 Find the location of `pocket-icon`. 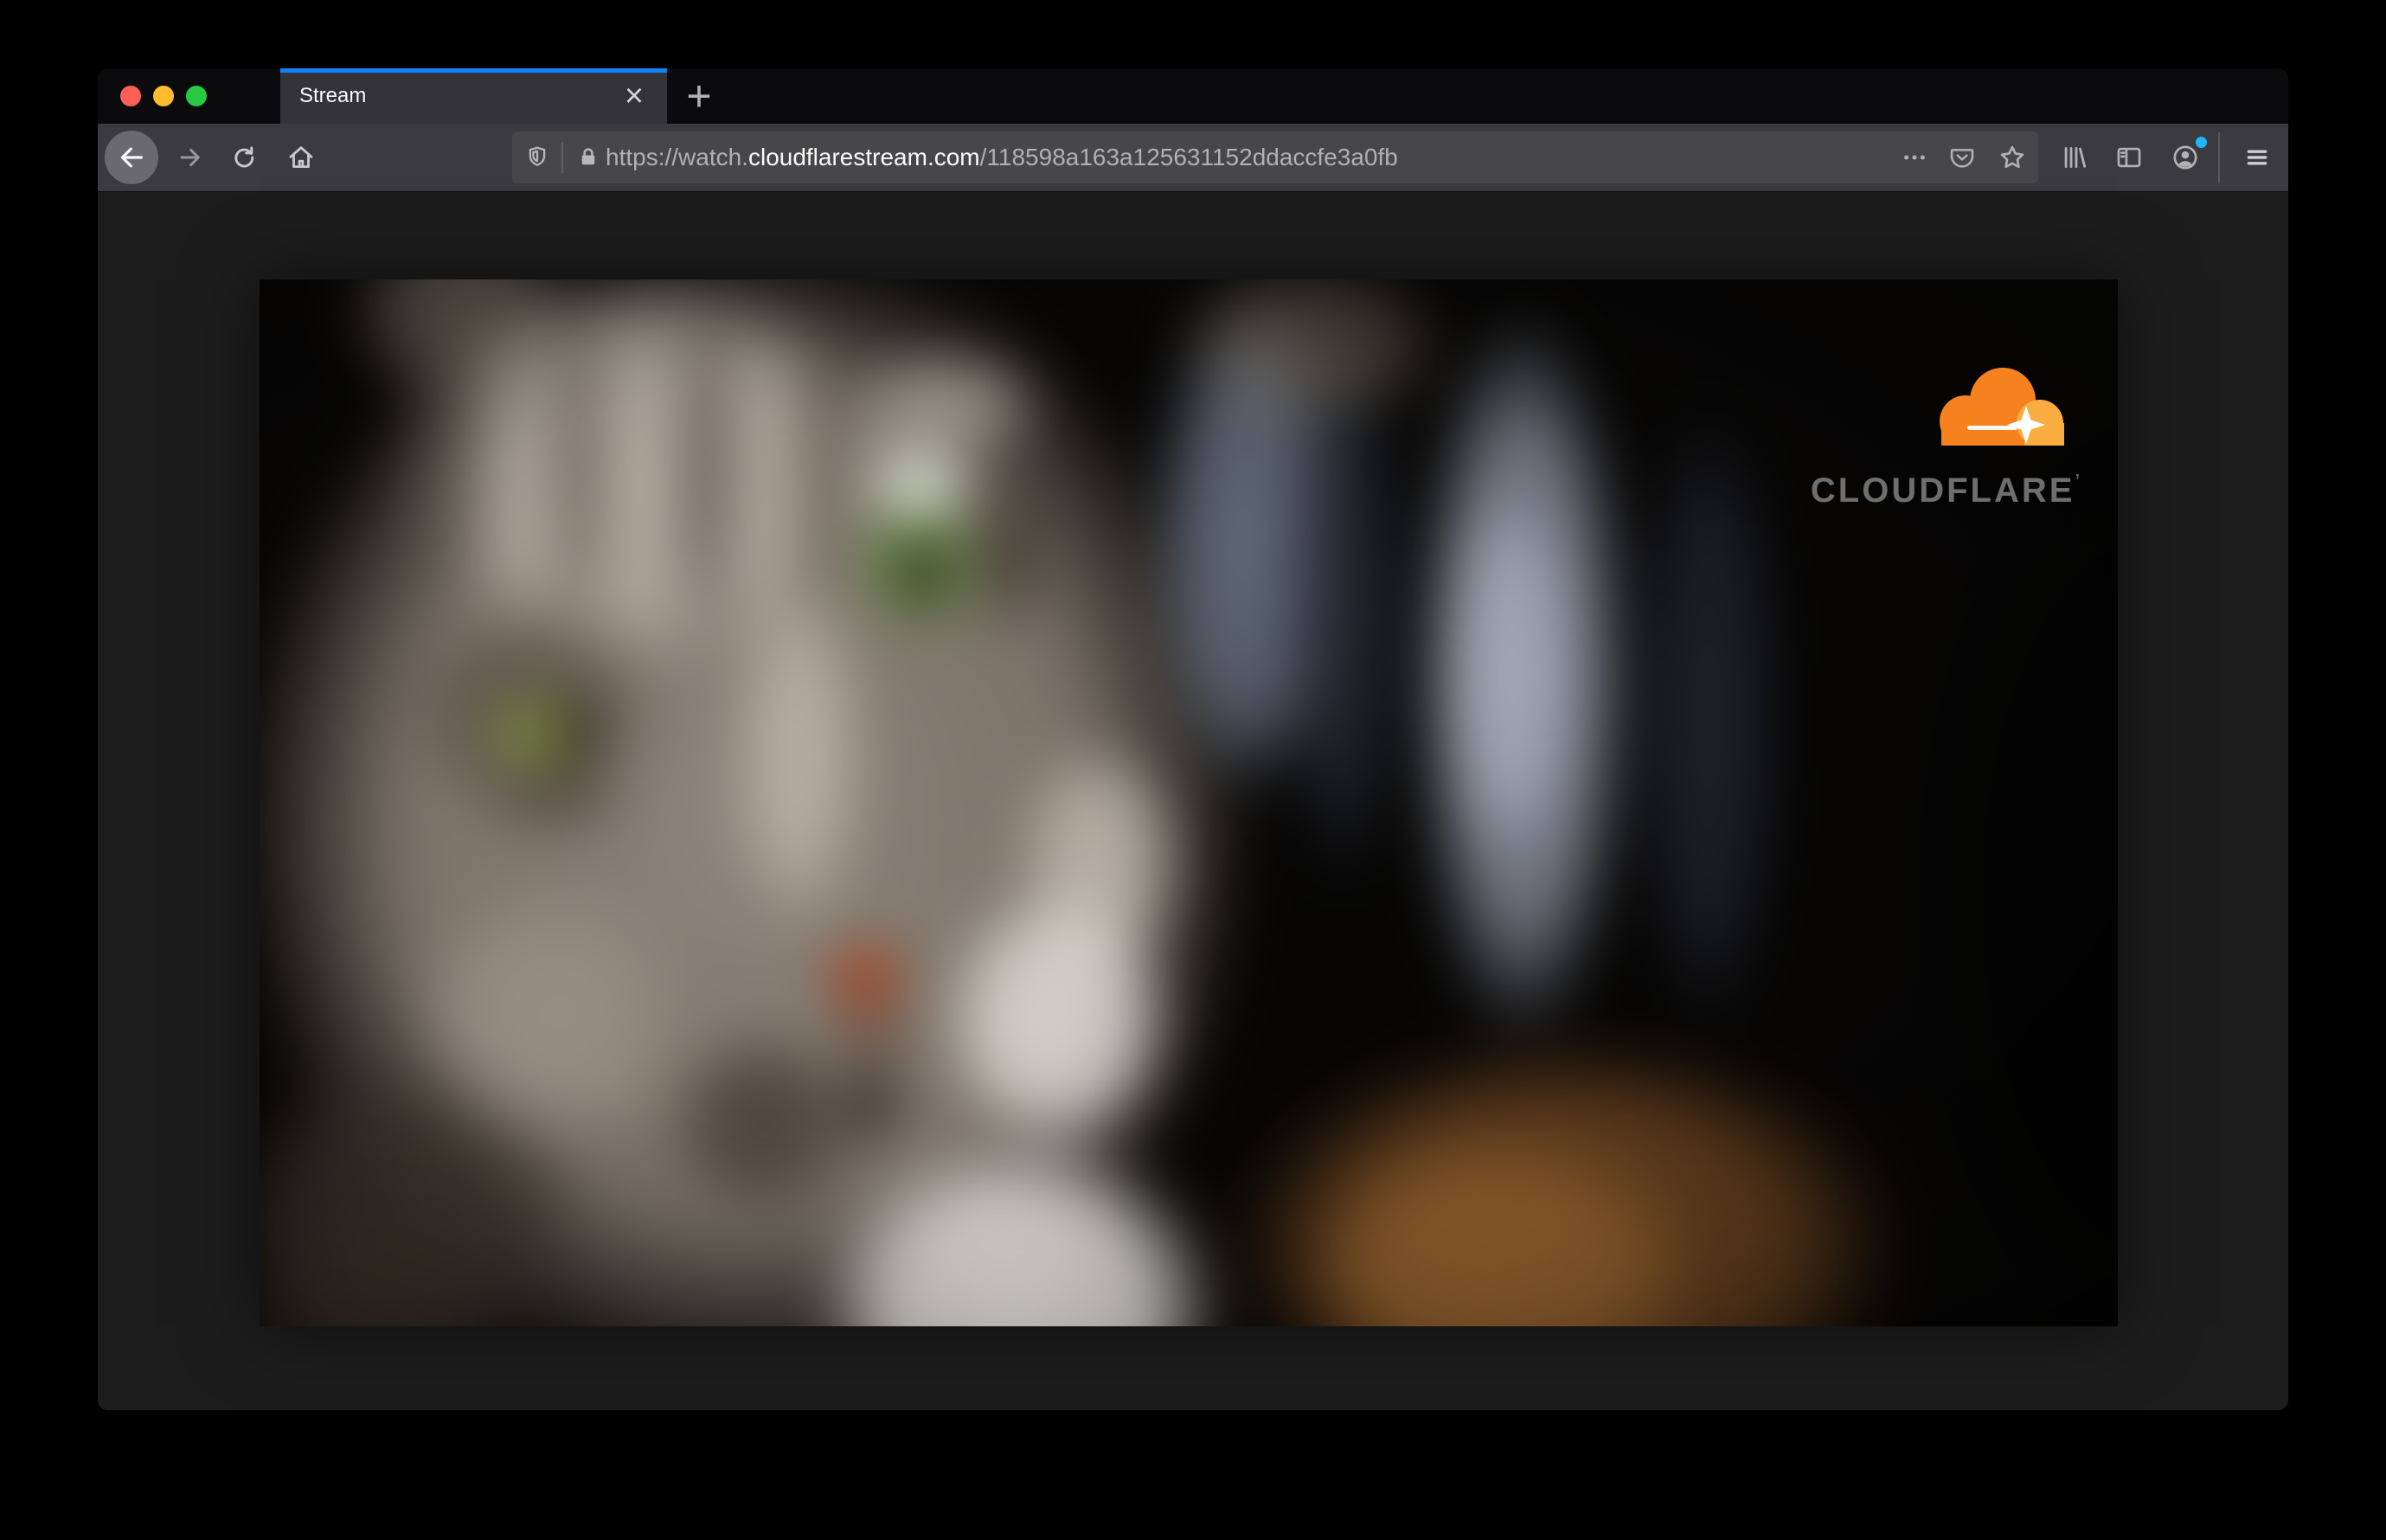

pocket-icon is located at coordinates (1962, 158).